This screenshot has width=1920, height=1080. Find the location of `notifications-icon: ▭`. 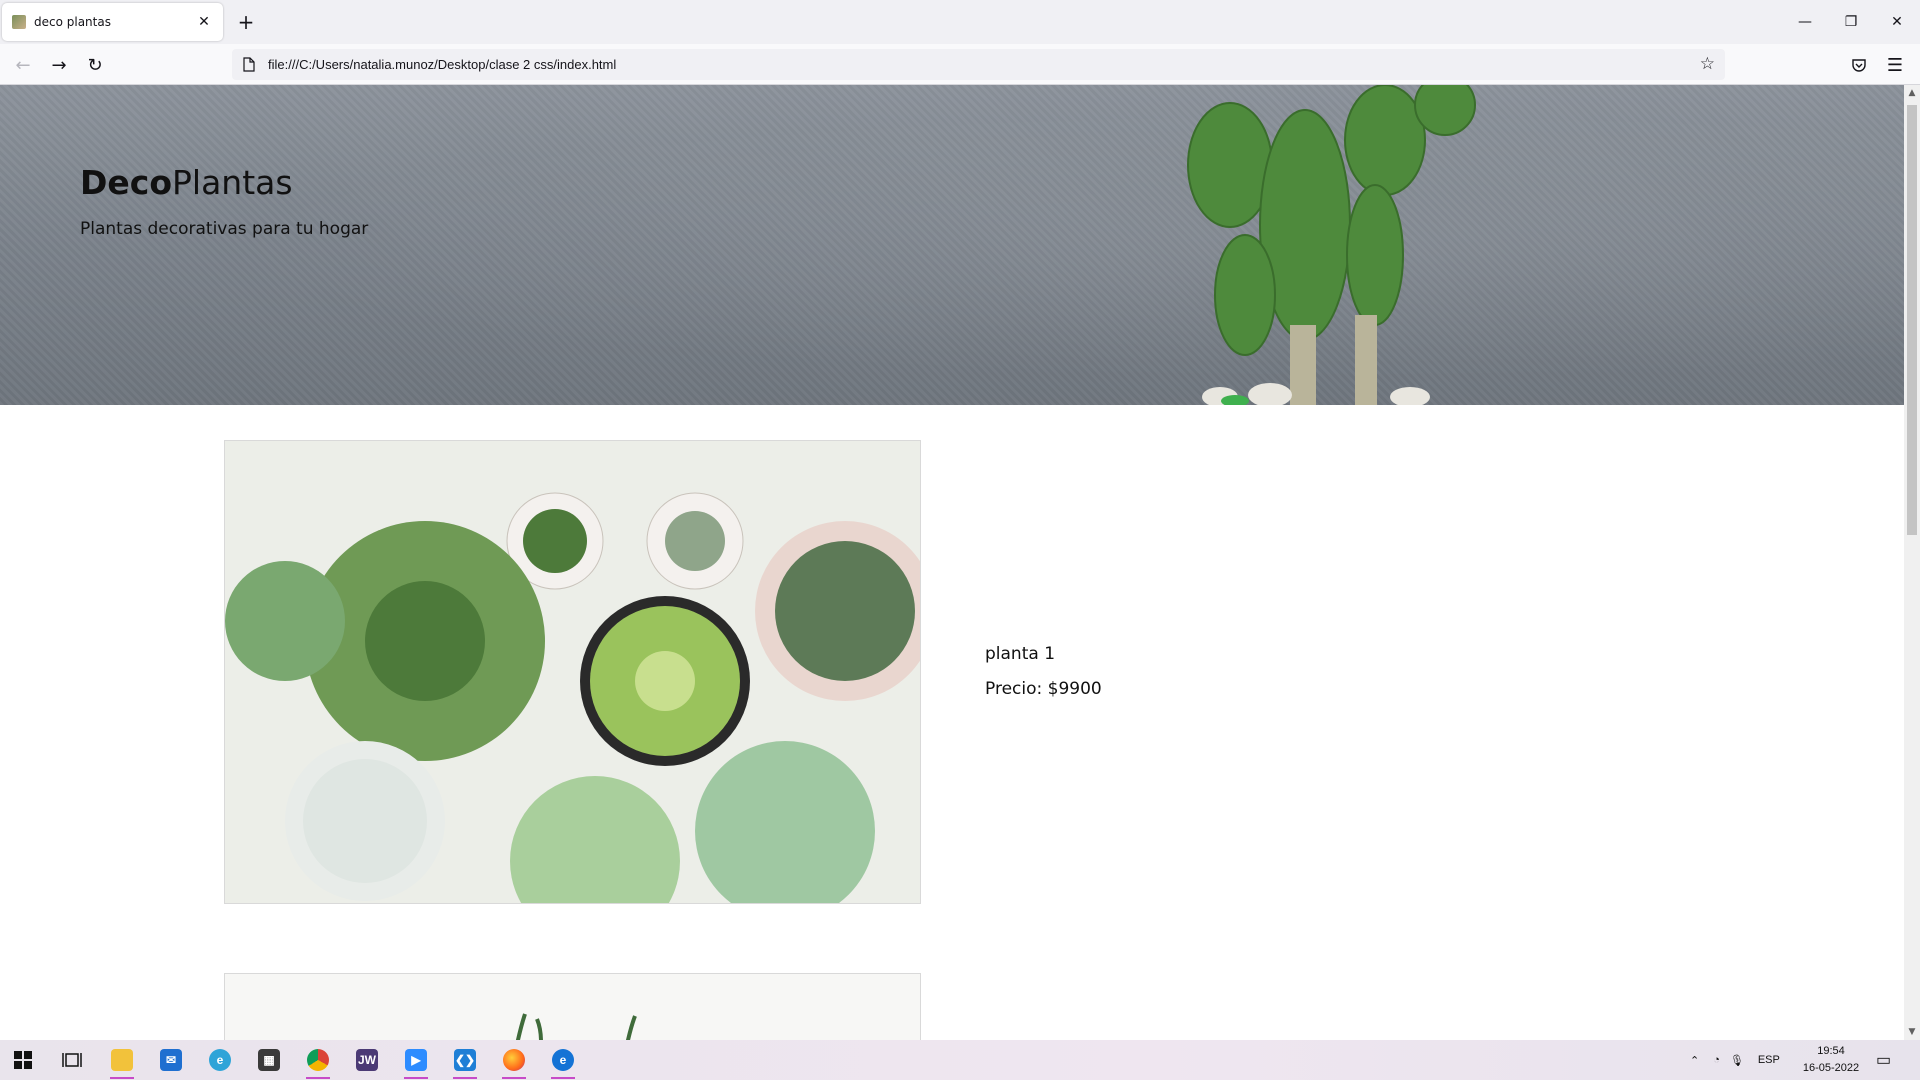

notifications-icon: ▭ is located at coordinates (1883, 1060).